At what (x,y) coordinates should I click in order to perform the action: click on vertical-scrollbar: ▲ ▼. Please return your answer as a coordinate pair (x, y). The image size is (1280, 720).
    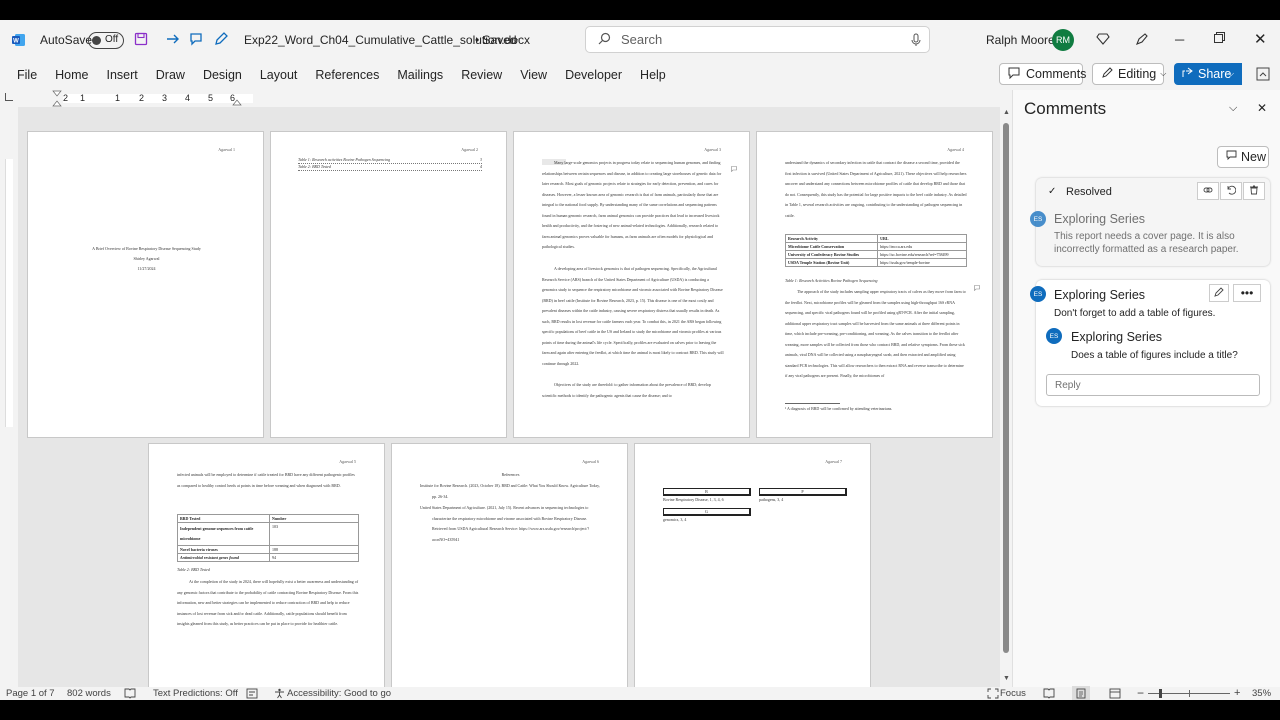
    Looking at the image, I should click on (1006, 397).